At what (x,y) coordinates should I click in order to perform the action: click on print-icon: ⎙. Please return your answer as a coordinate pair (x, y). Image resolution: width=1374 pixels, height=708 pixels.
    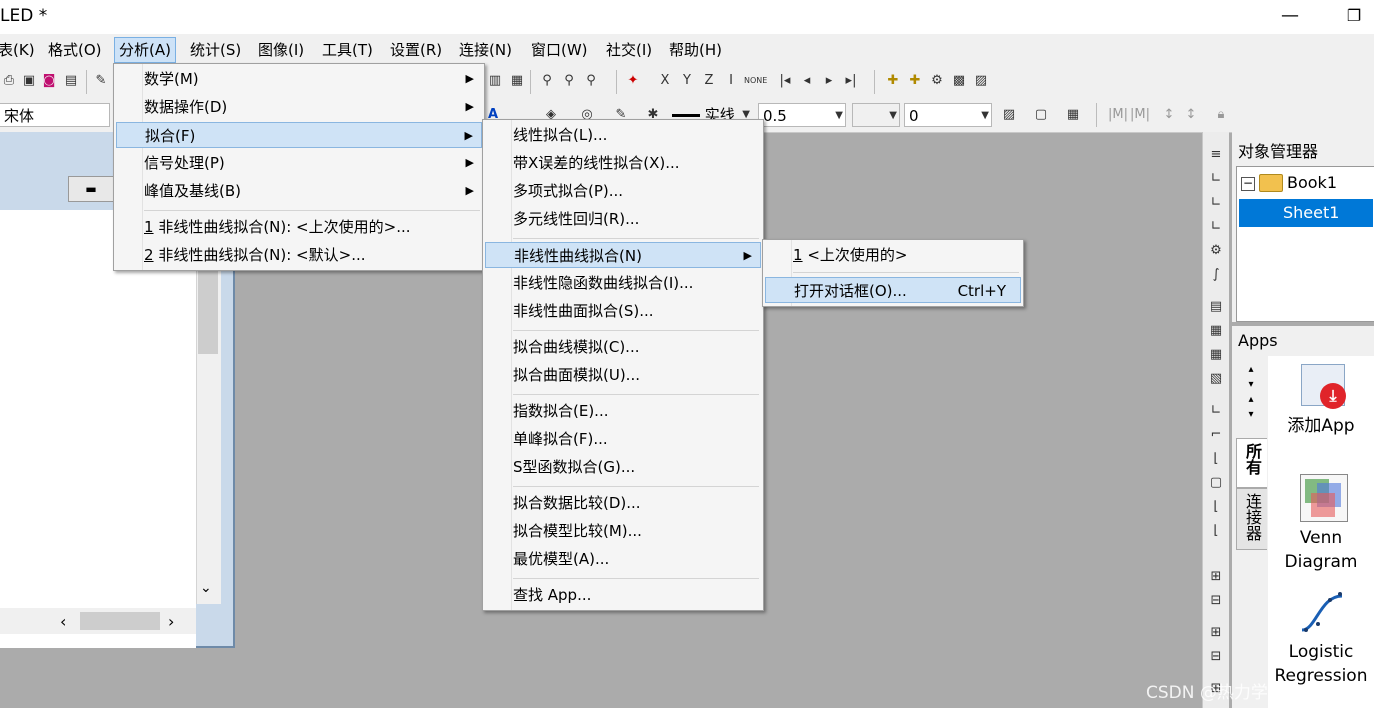
    Looking at the image, I should click on (9, 81).